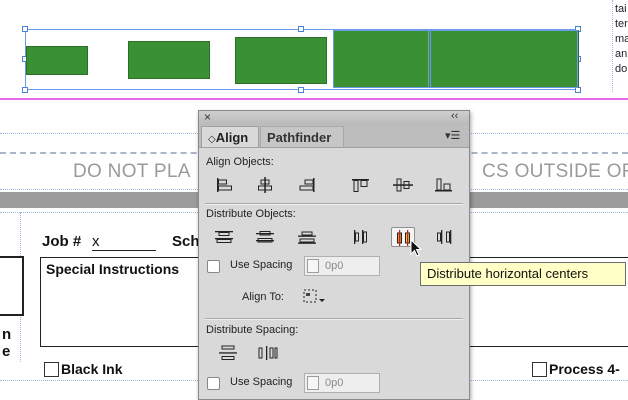 The height and width of the screenshot is (400, 628). Describe the element at coordinates (207, 117) in the screenshot. I see `close-icon: ×` at that location.